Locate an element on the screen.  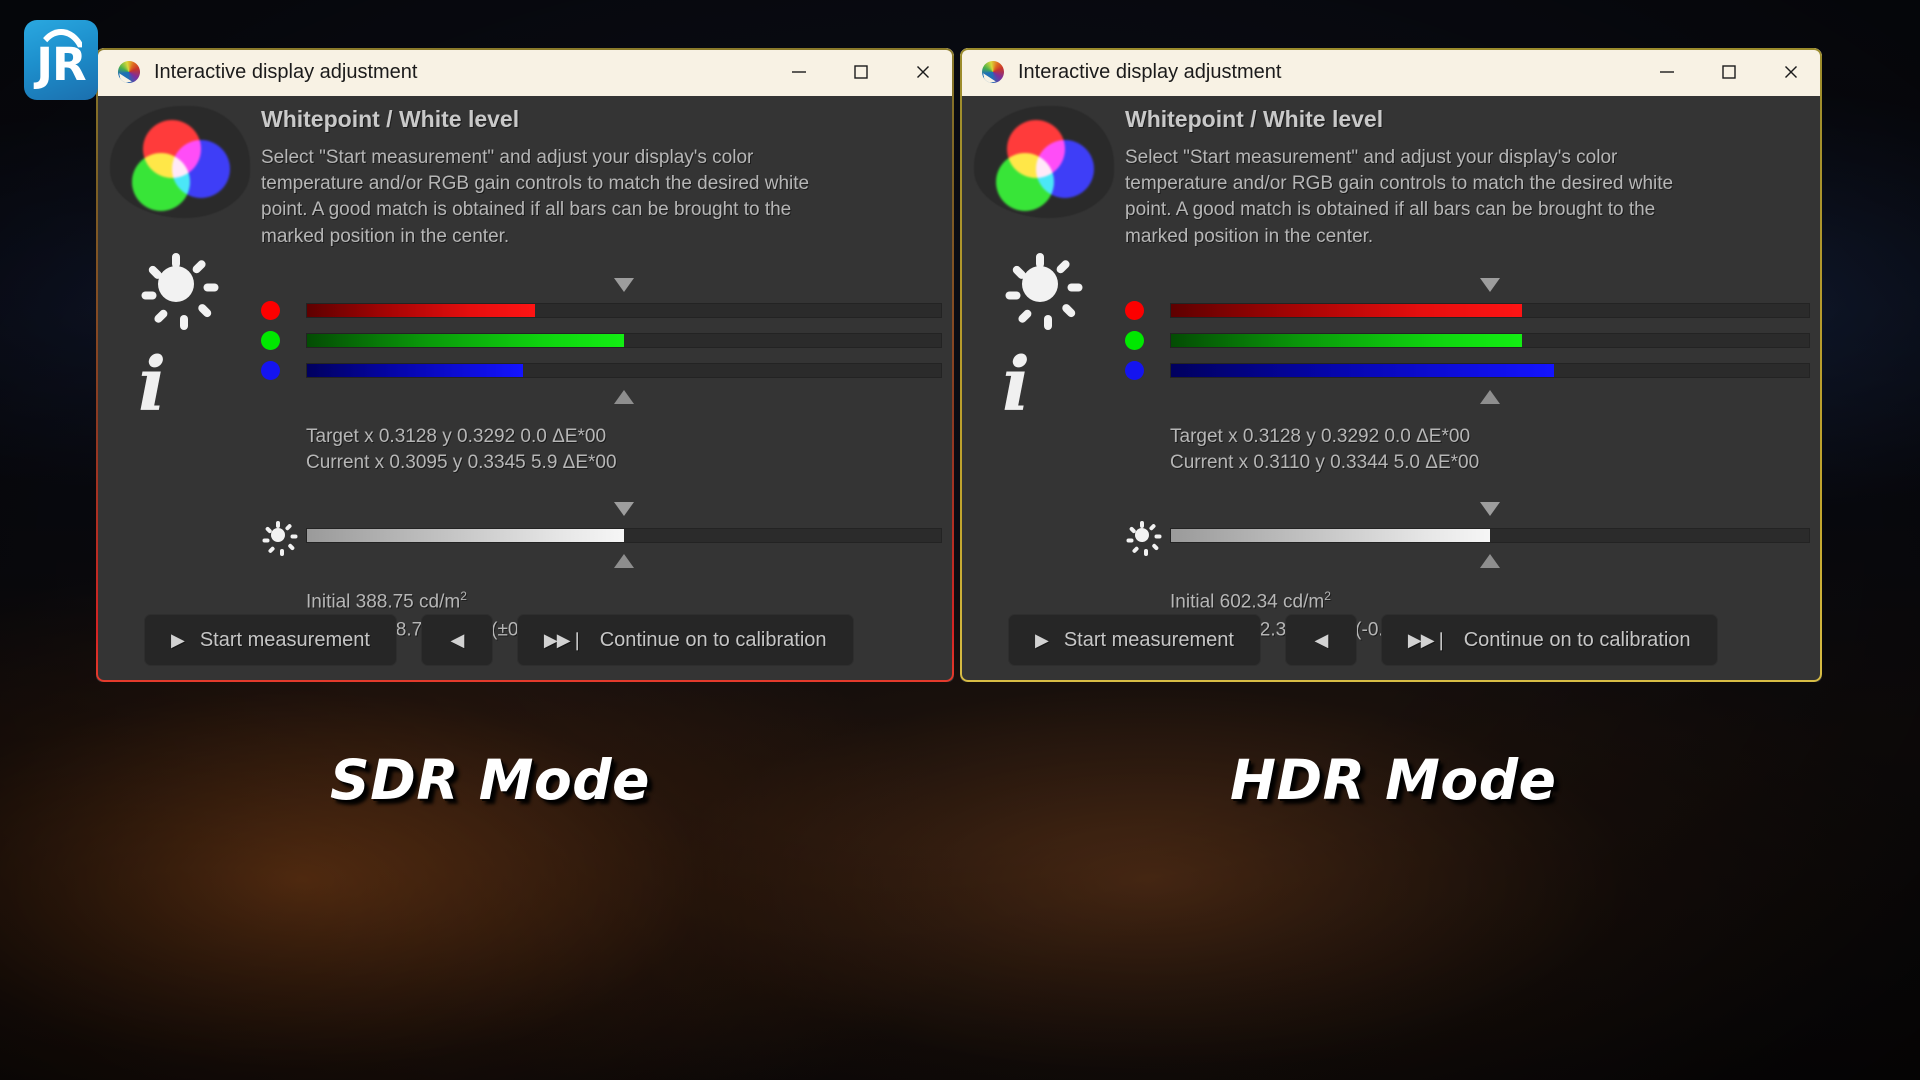
rgb-target-marker-up-icon is located at coordinates (1490, 396).